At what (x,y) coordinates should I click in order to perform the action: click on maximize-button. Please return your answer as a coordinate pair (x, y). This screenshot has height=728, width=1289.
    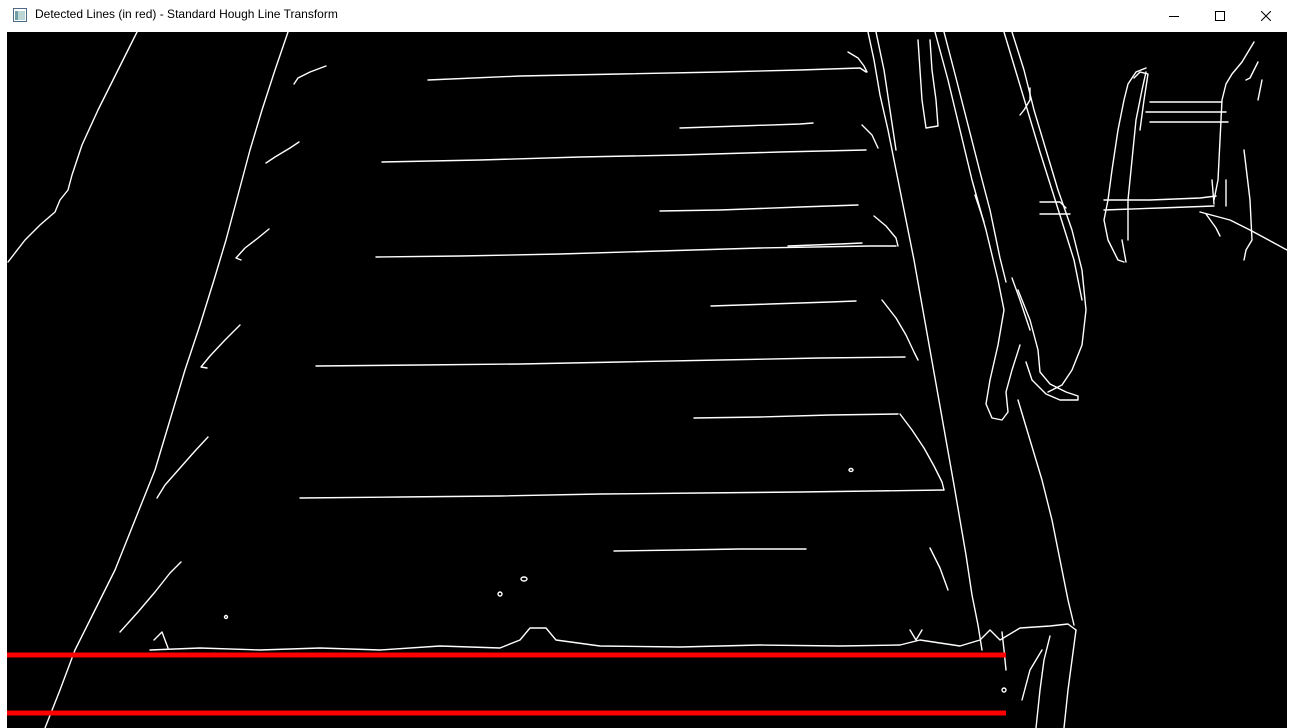
    Looking at the image, I should click on (1220, 15).